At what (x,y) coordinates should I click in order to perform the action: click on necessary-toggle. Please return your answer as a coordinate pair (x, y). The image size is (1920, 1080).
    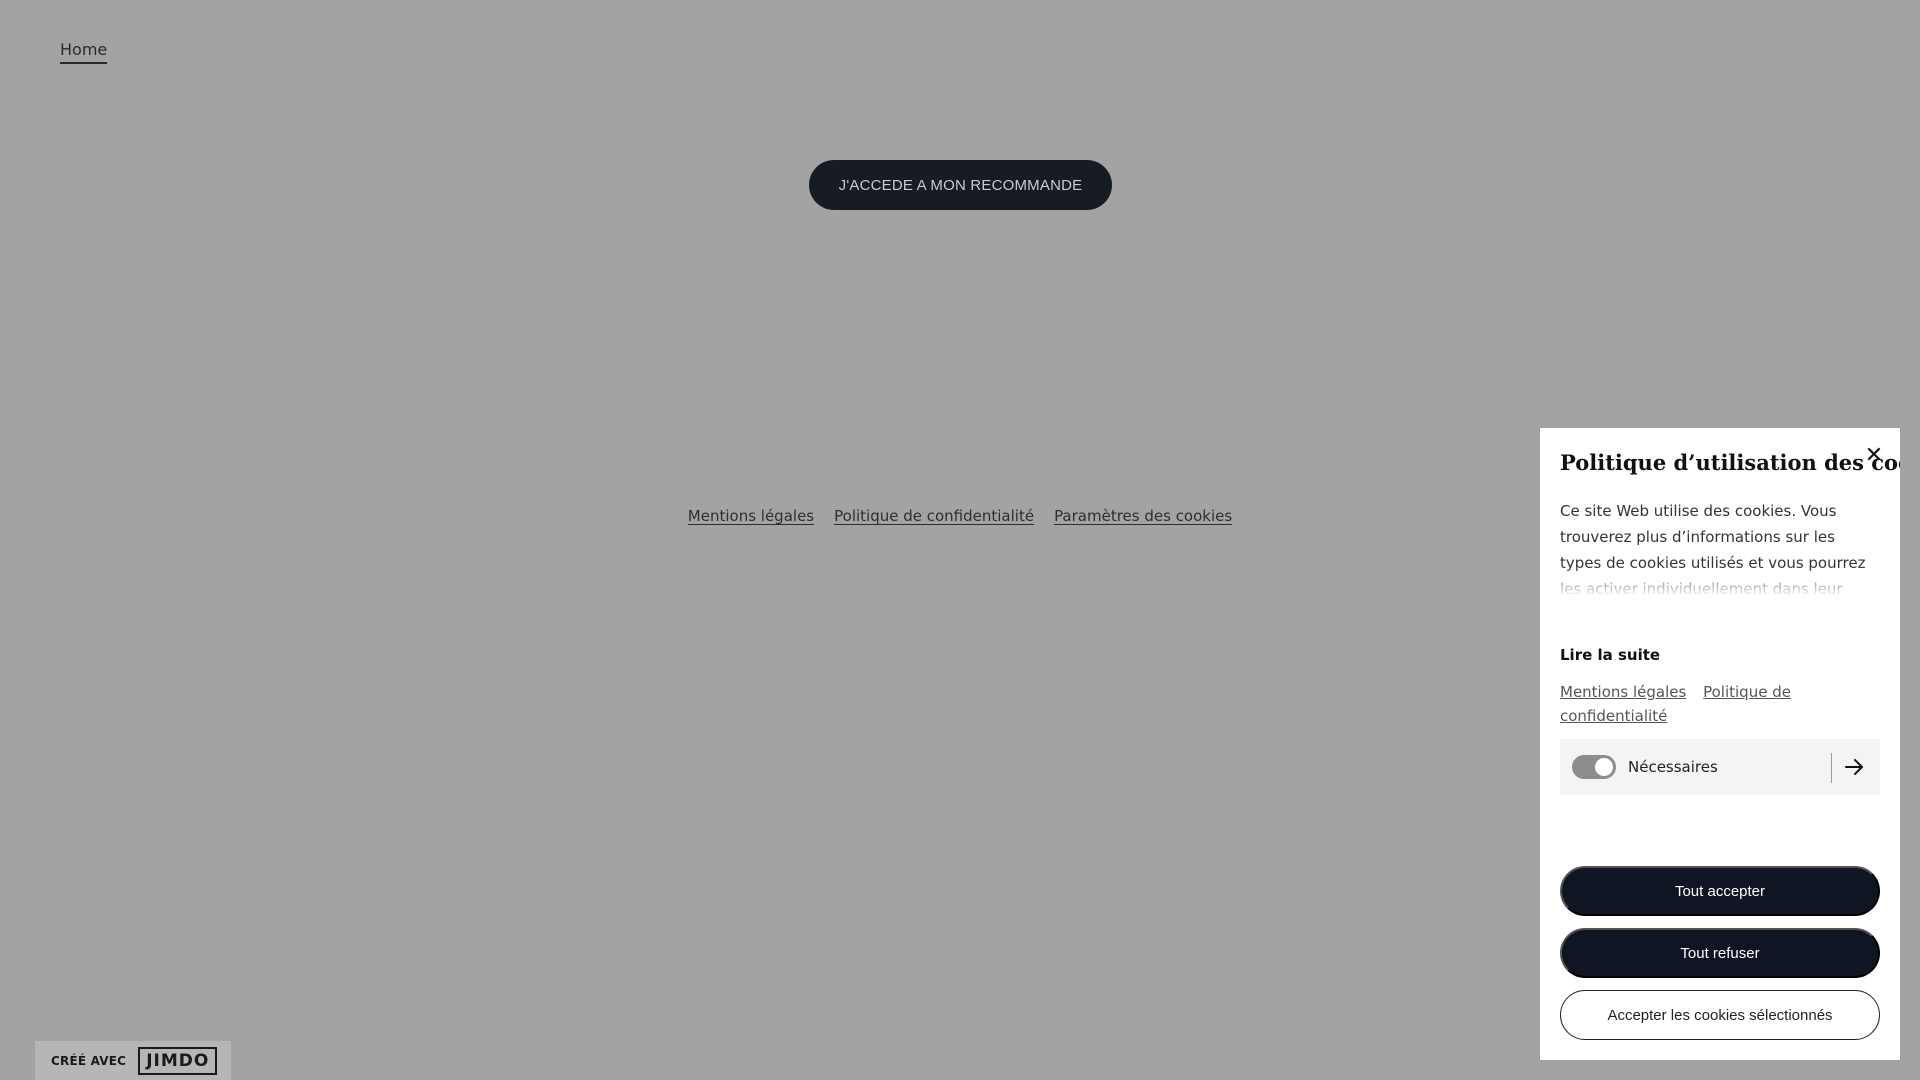
    Looking at the image, I should click on (1594, 767).